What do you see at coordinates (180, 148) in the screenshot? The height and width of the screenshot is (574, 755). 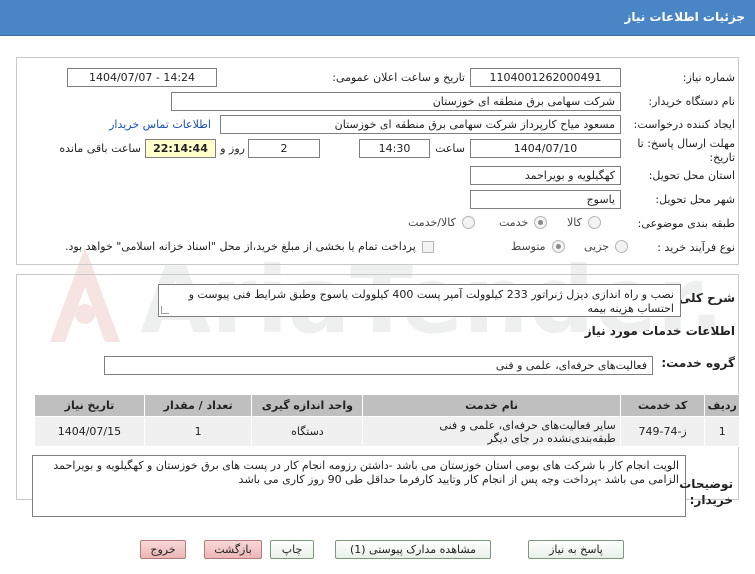 I see `remaining-time-field: 22:14:44` at bounding box center [180, 148].